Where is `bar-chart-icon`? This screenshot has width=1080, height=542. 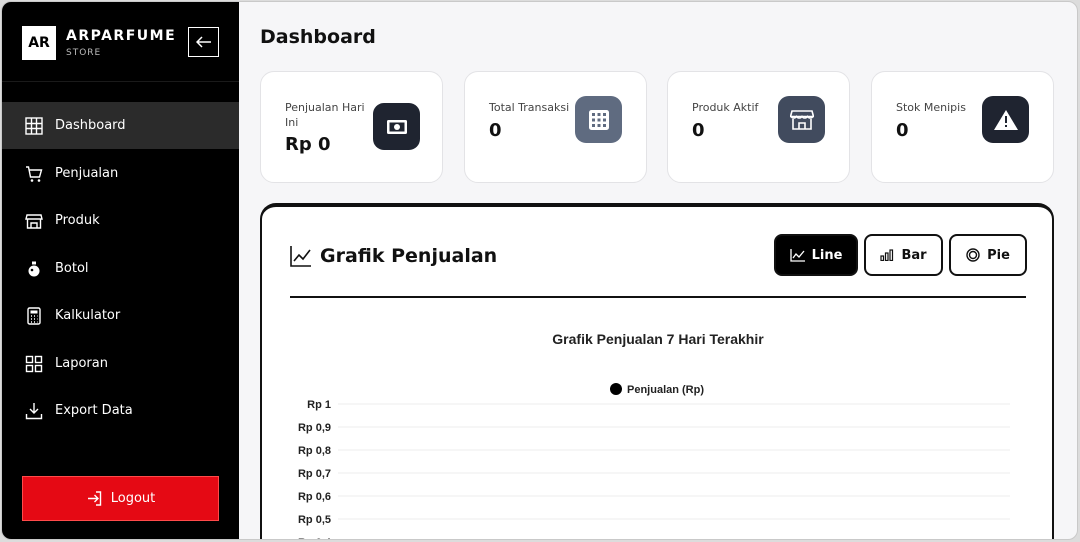
bar-chart-icon is located at coordinates (887, 255).